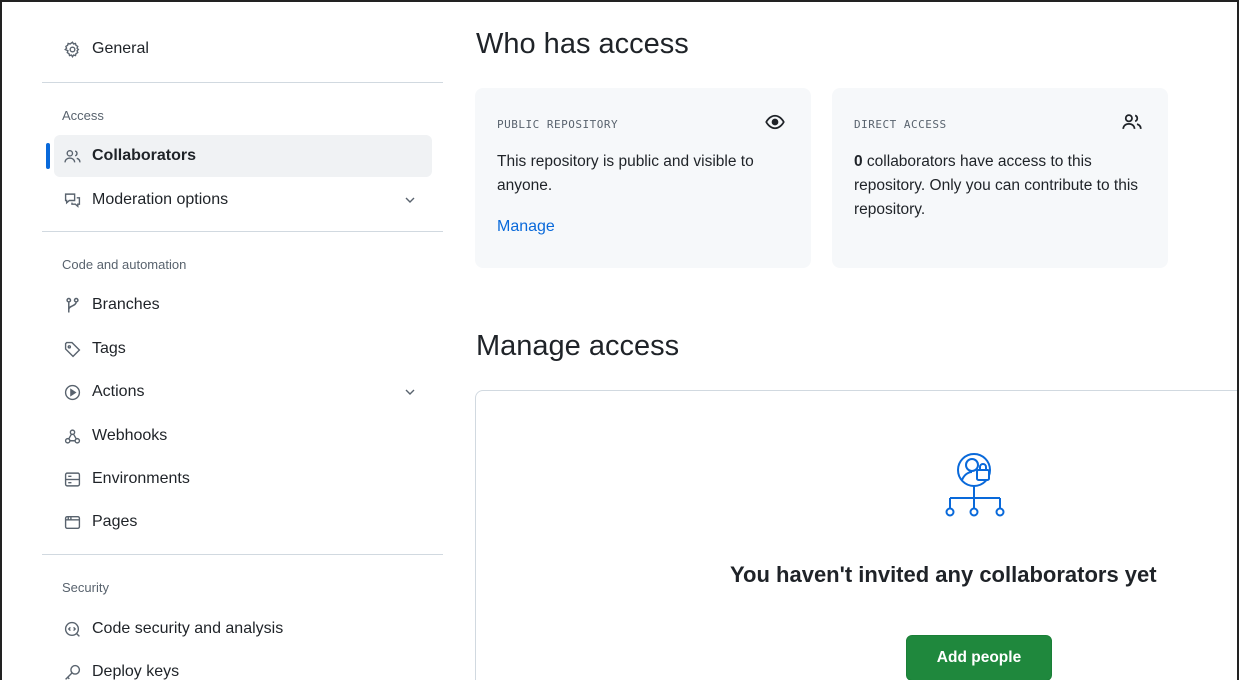 The height and width of the screenshot is (680, 1239). What do you see at coordinates (243, 479) in the screenshot?
I see `sidebar-item-environments: Environments` at bounding box center [243, 479].